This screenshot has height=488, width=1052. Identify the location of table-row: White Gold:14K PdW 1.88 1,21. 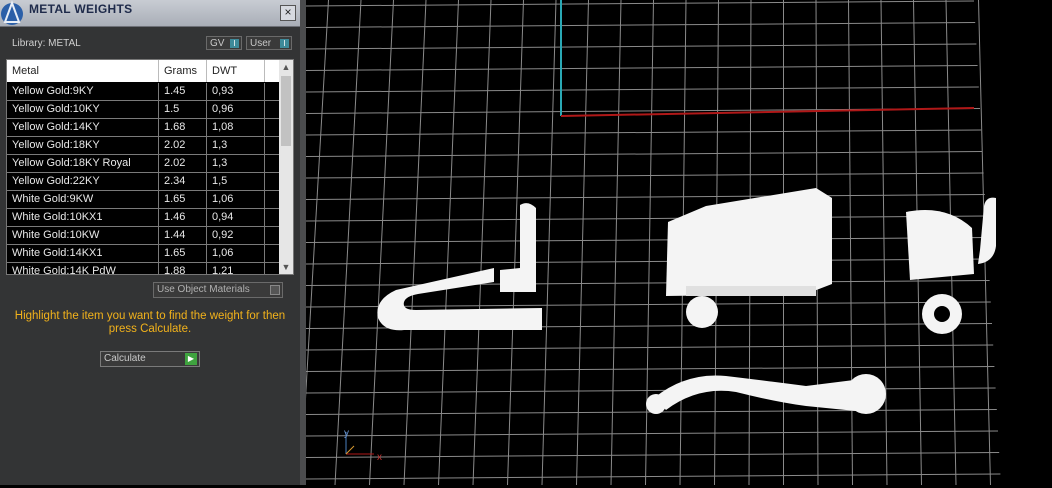
(143, 268).